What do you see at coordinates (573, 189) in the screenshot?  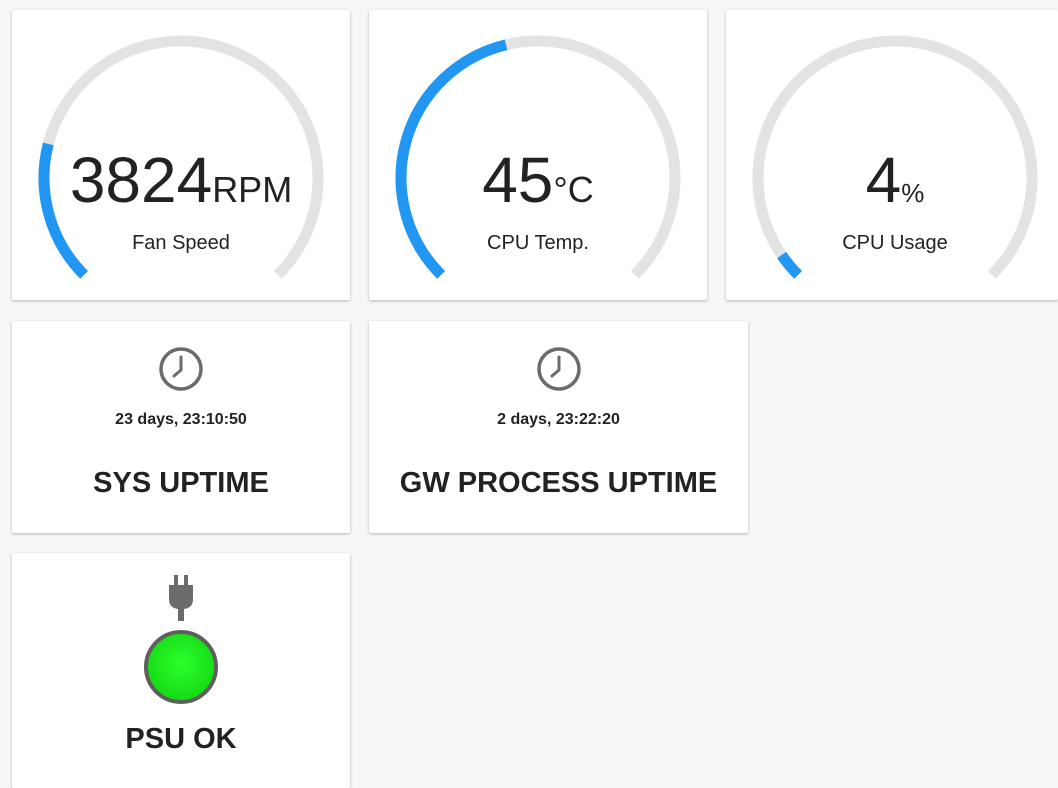 I see `gauge-unit: °C` at bounding box center [573, 189].